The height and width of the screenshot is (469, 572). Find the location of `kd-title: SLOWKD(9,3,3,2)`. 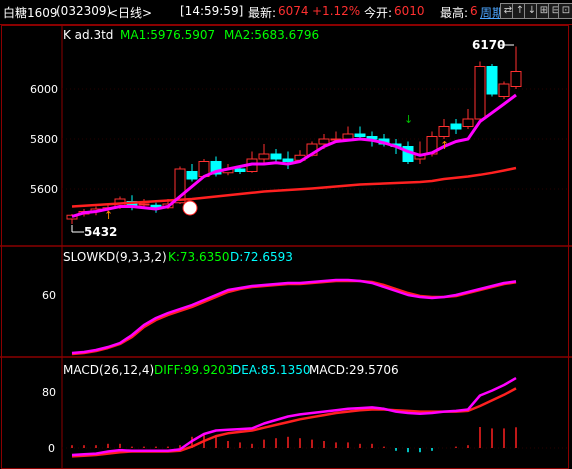

kd-title: SLOWKD(9,3,3,2) is located at coordinates (115, 257).